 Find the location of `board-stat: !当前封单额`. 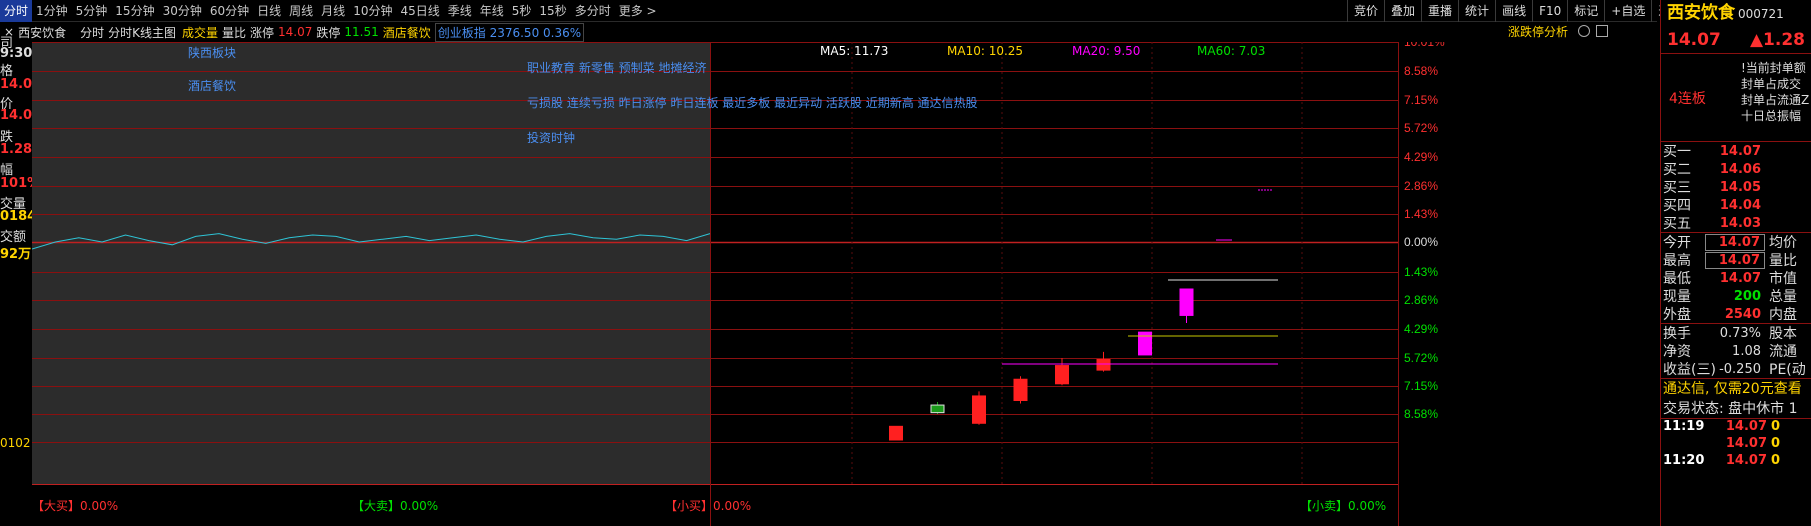

board-stat: !当前封单额 is located at coordinates (1773, 68).